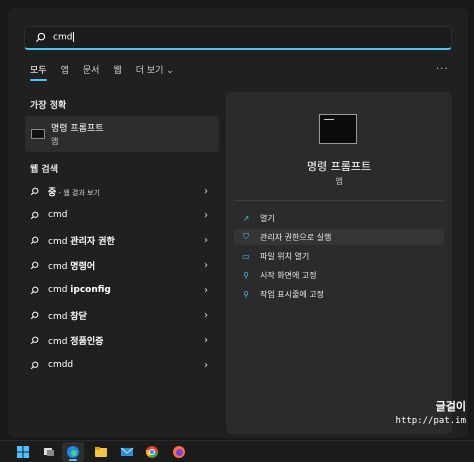  I want to click on watermark: 글걸이 http://pat.im, so click(430, 413).